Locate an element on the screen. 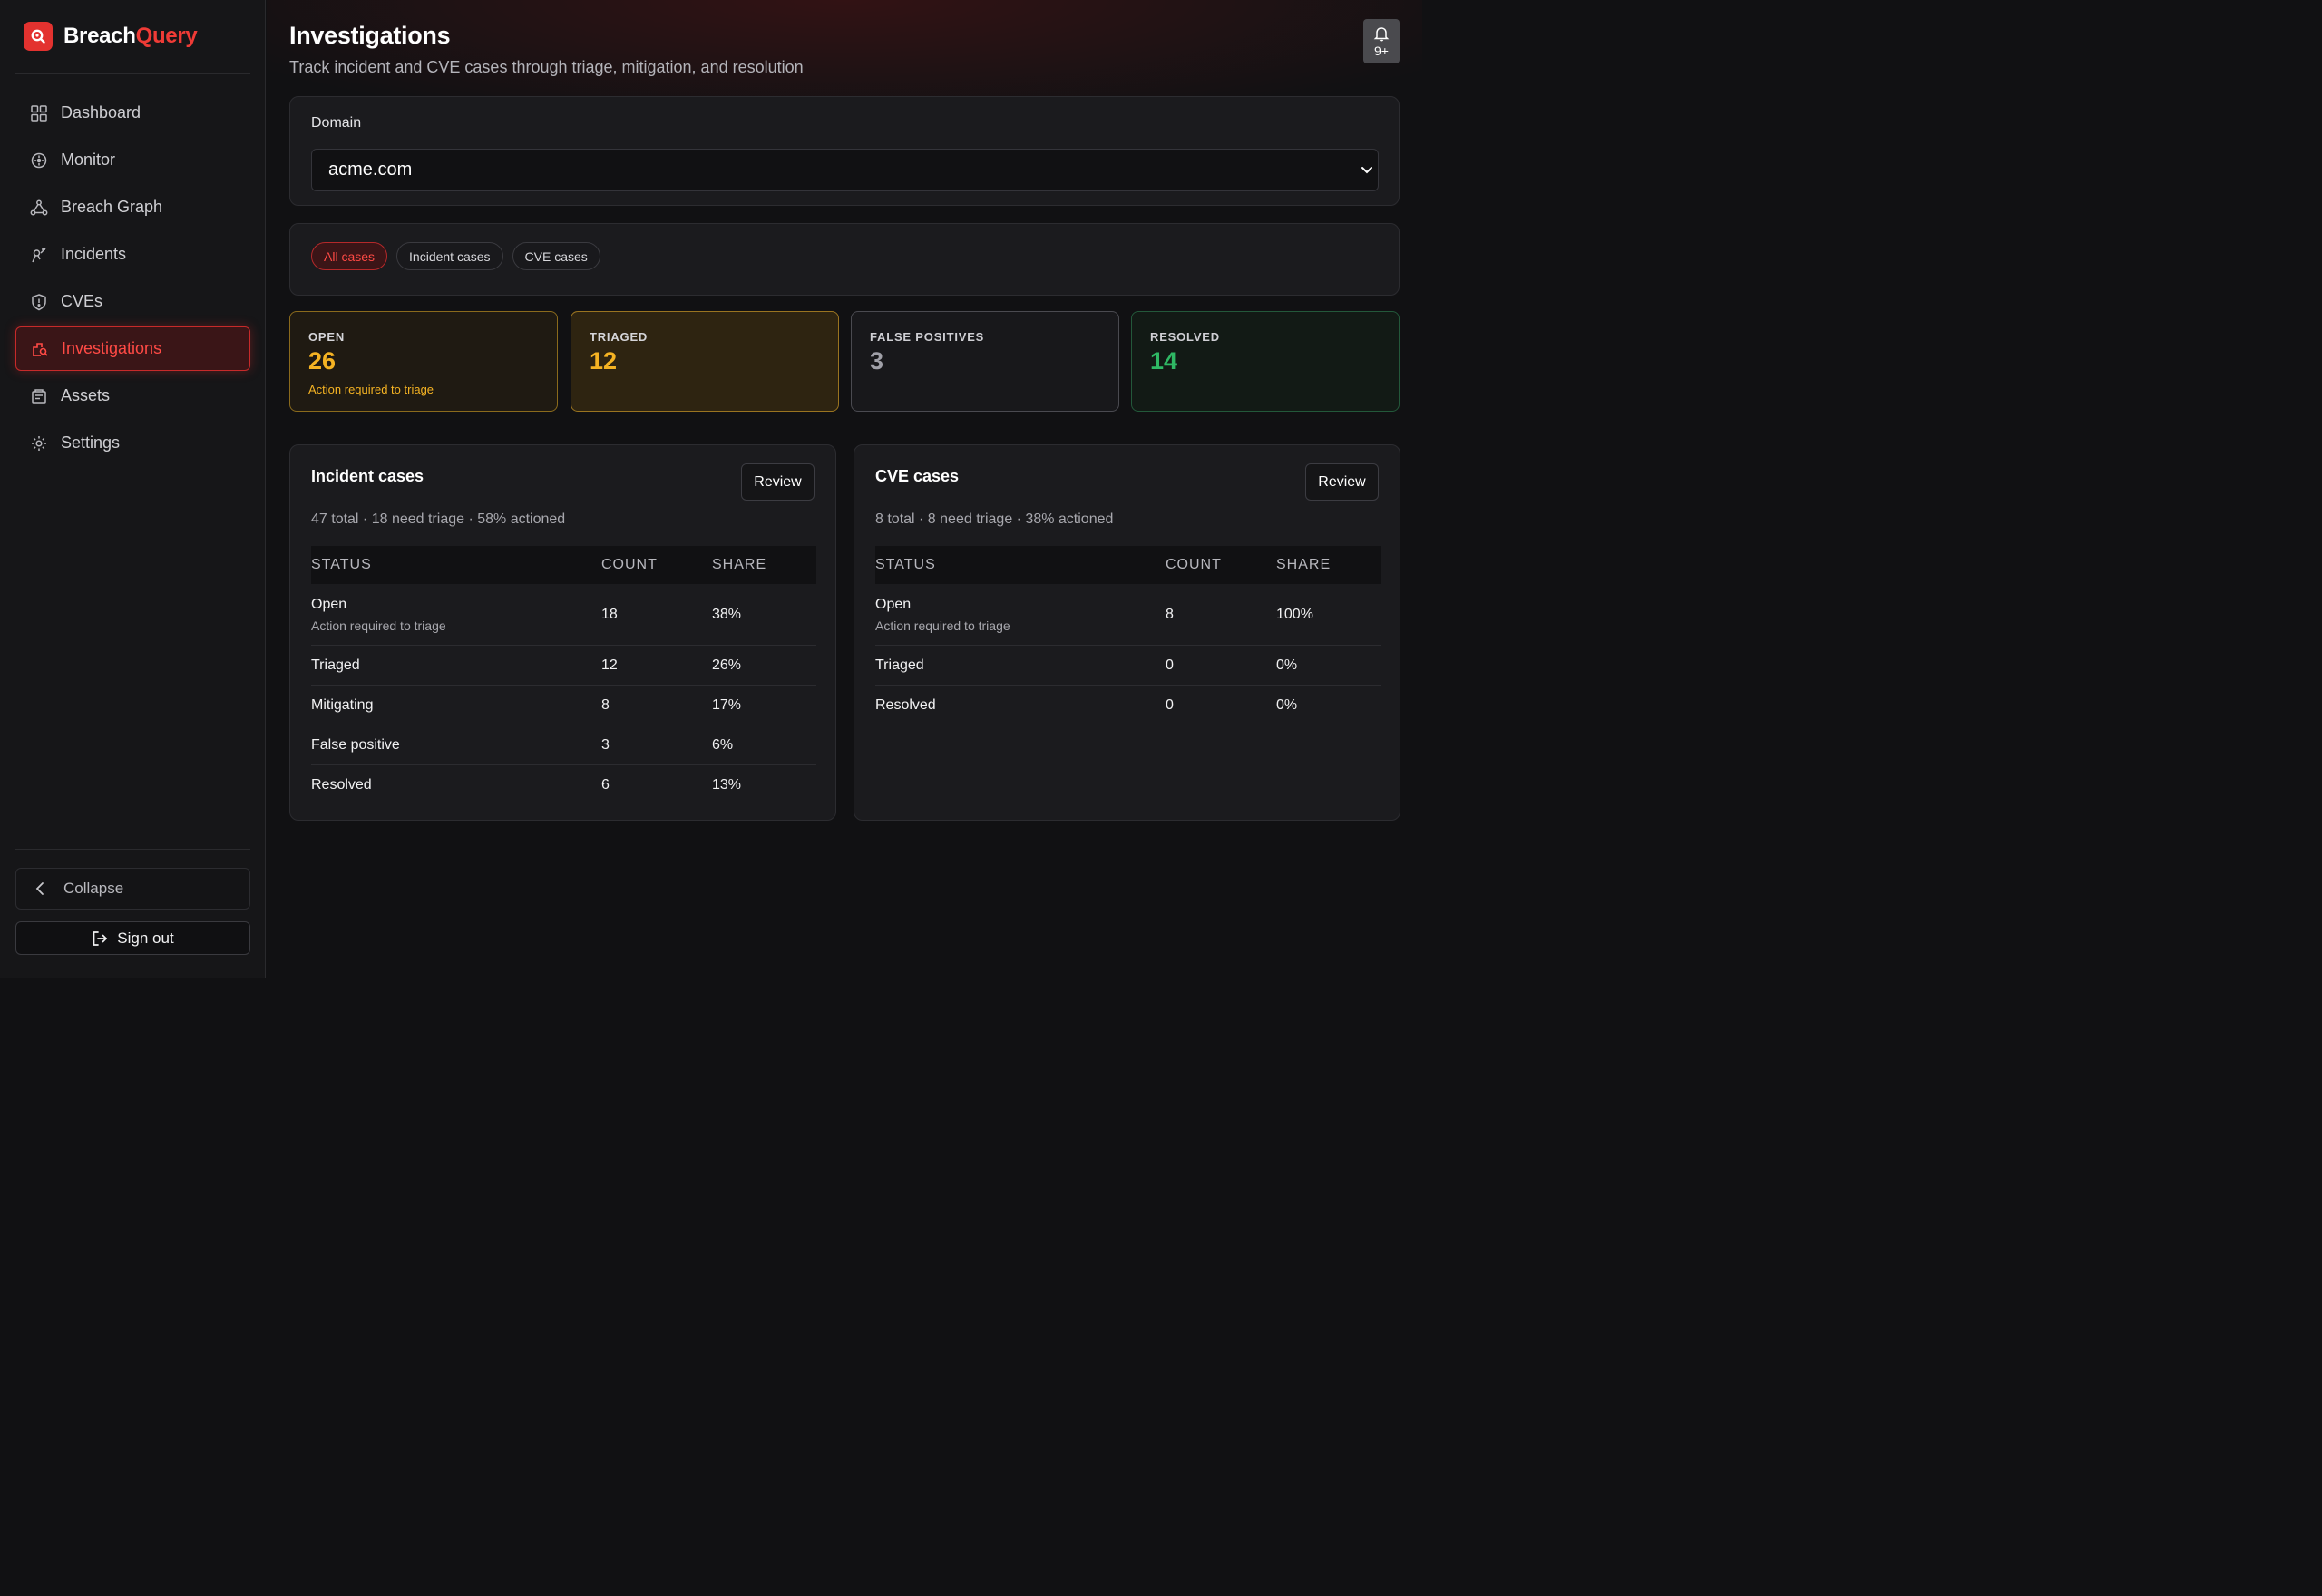 The width and height of the screenshot is (2322, 1596). row-count: 12 is located at coordinates (609, 665).